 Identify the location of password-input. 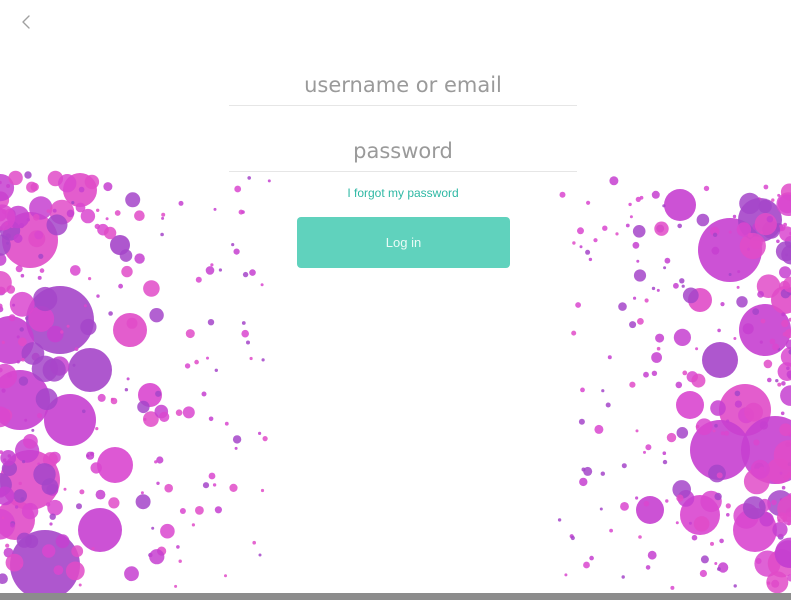
(403, 151).